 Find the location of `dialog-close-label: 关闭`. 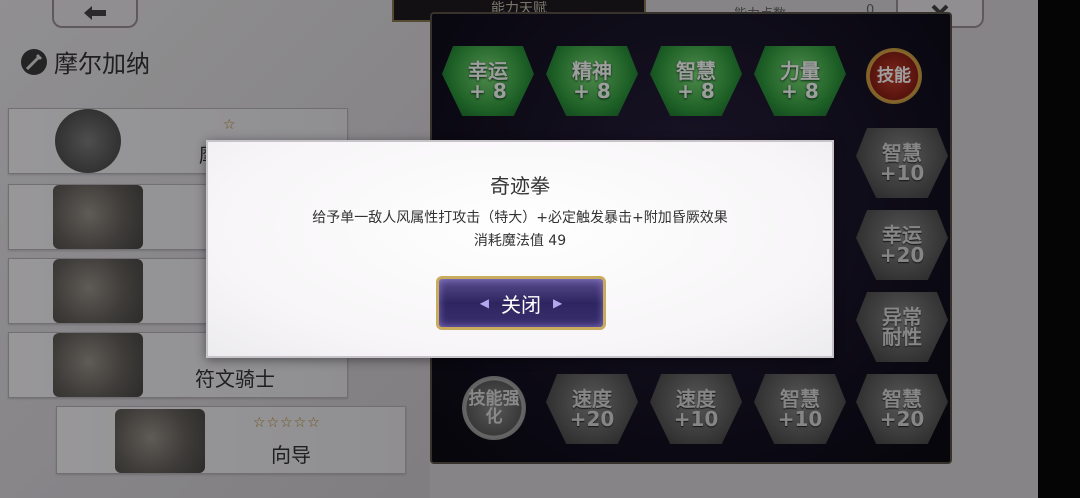

dialog-close-label: 关闭 is located at coordinates (521, 304).